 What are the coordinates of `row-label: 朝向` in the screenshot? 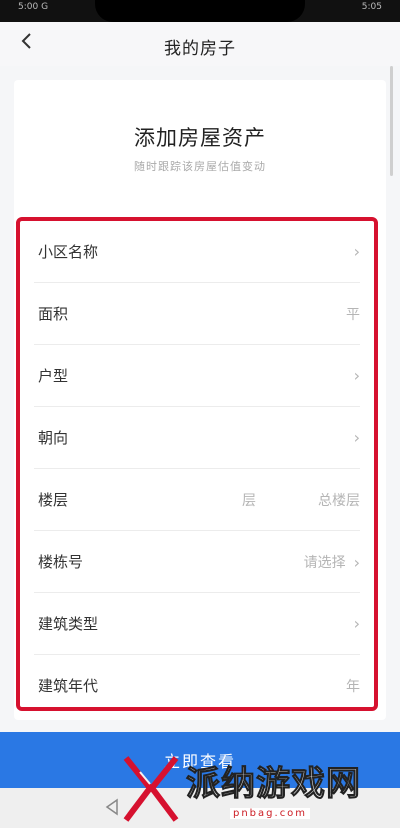 It's located at (53, 438).